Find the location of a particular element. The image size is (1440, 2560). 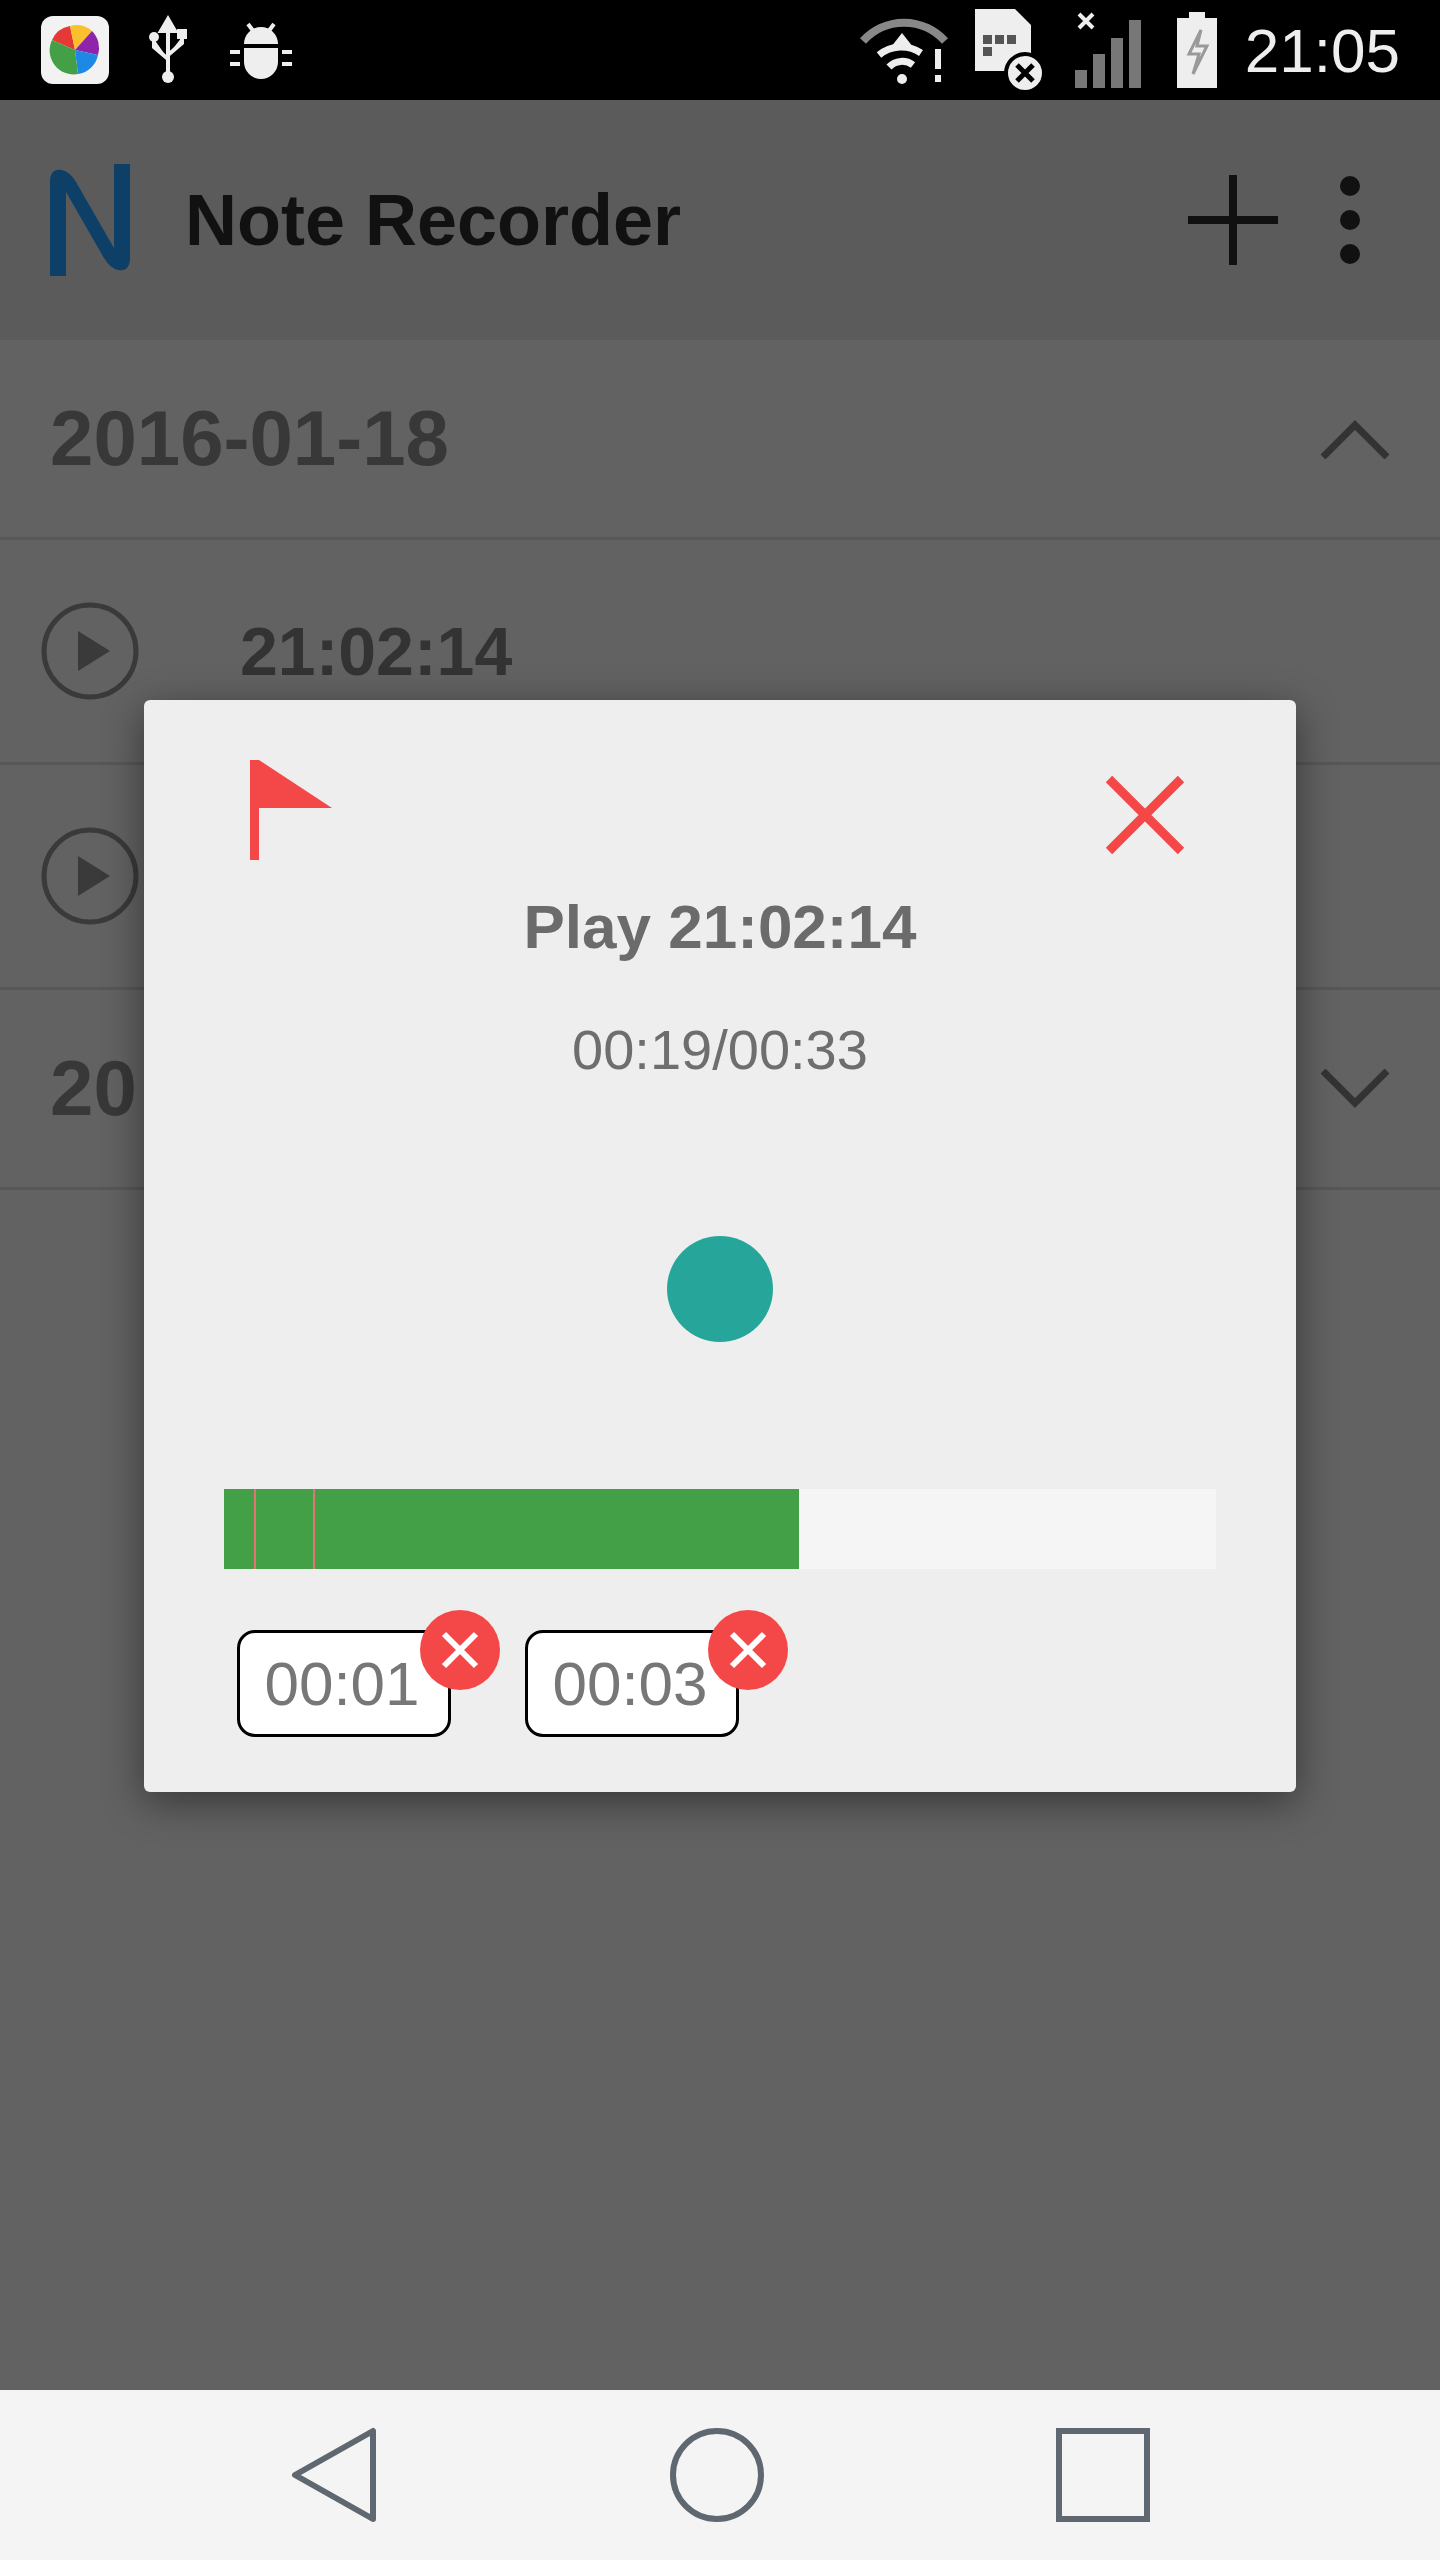

playback-time: 00:19/00:33 is located at coordinates (720, 1050).